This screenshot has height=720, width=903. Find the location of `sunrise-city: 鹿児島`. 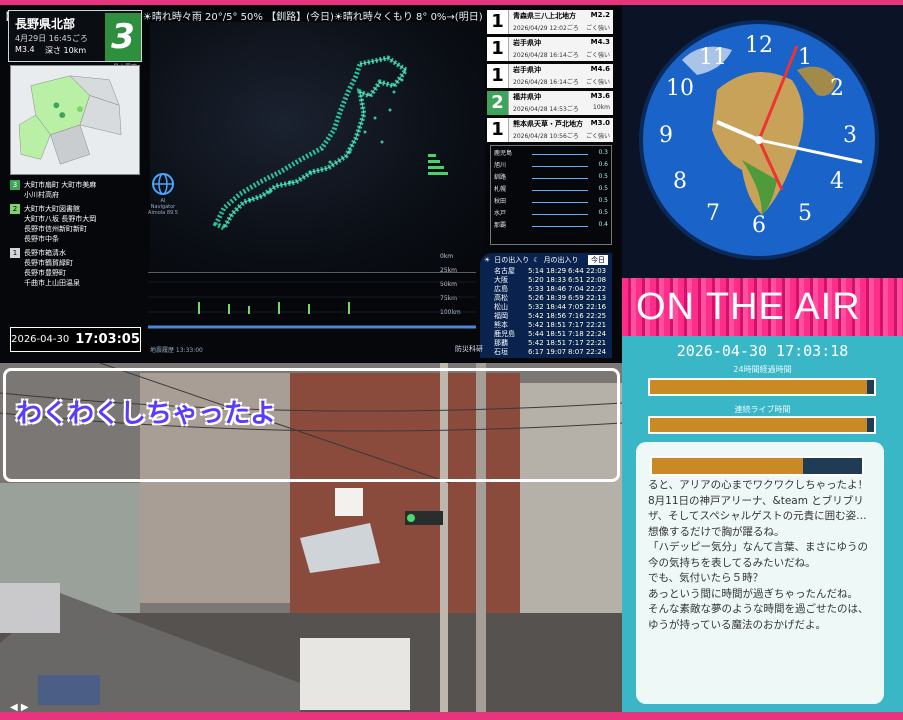

sunrise-city: 鹿児島 is located at coordinates (504, 334).